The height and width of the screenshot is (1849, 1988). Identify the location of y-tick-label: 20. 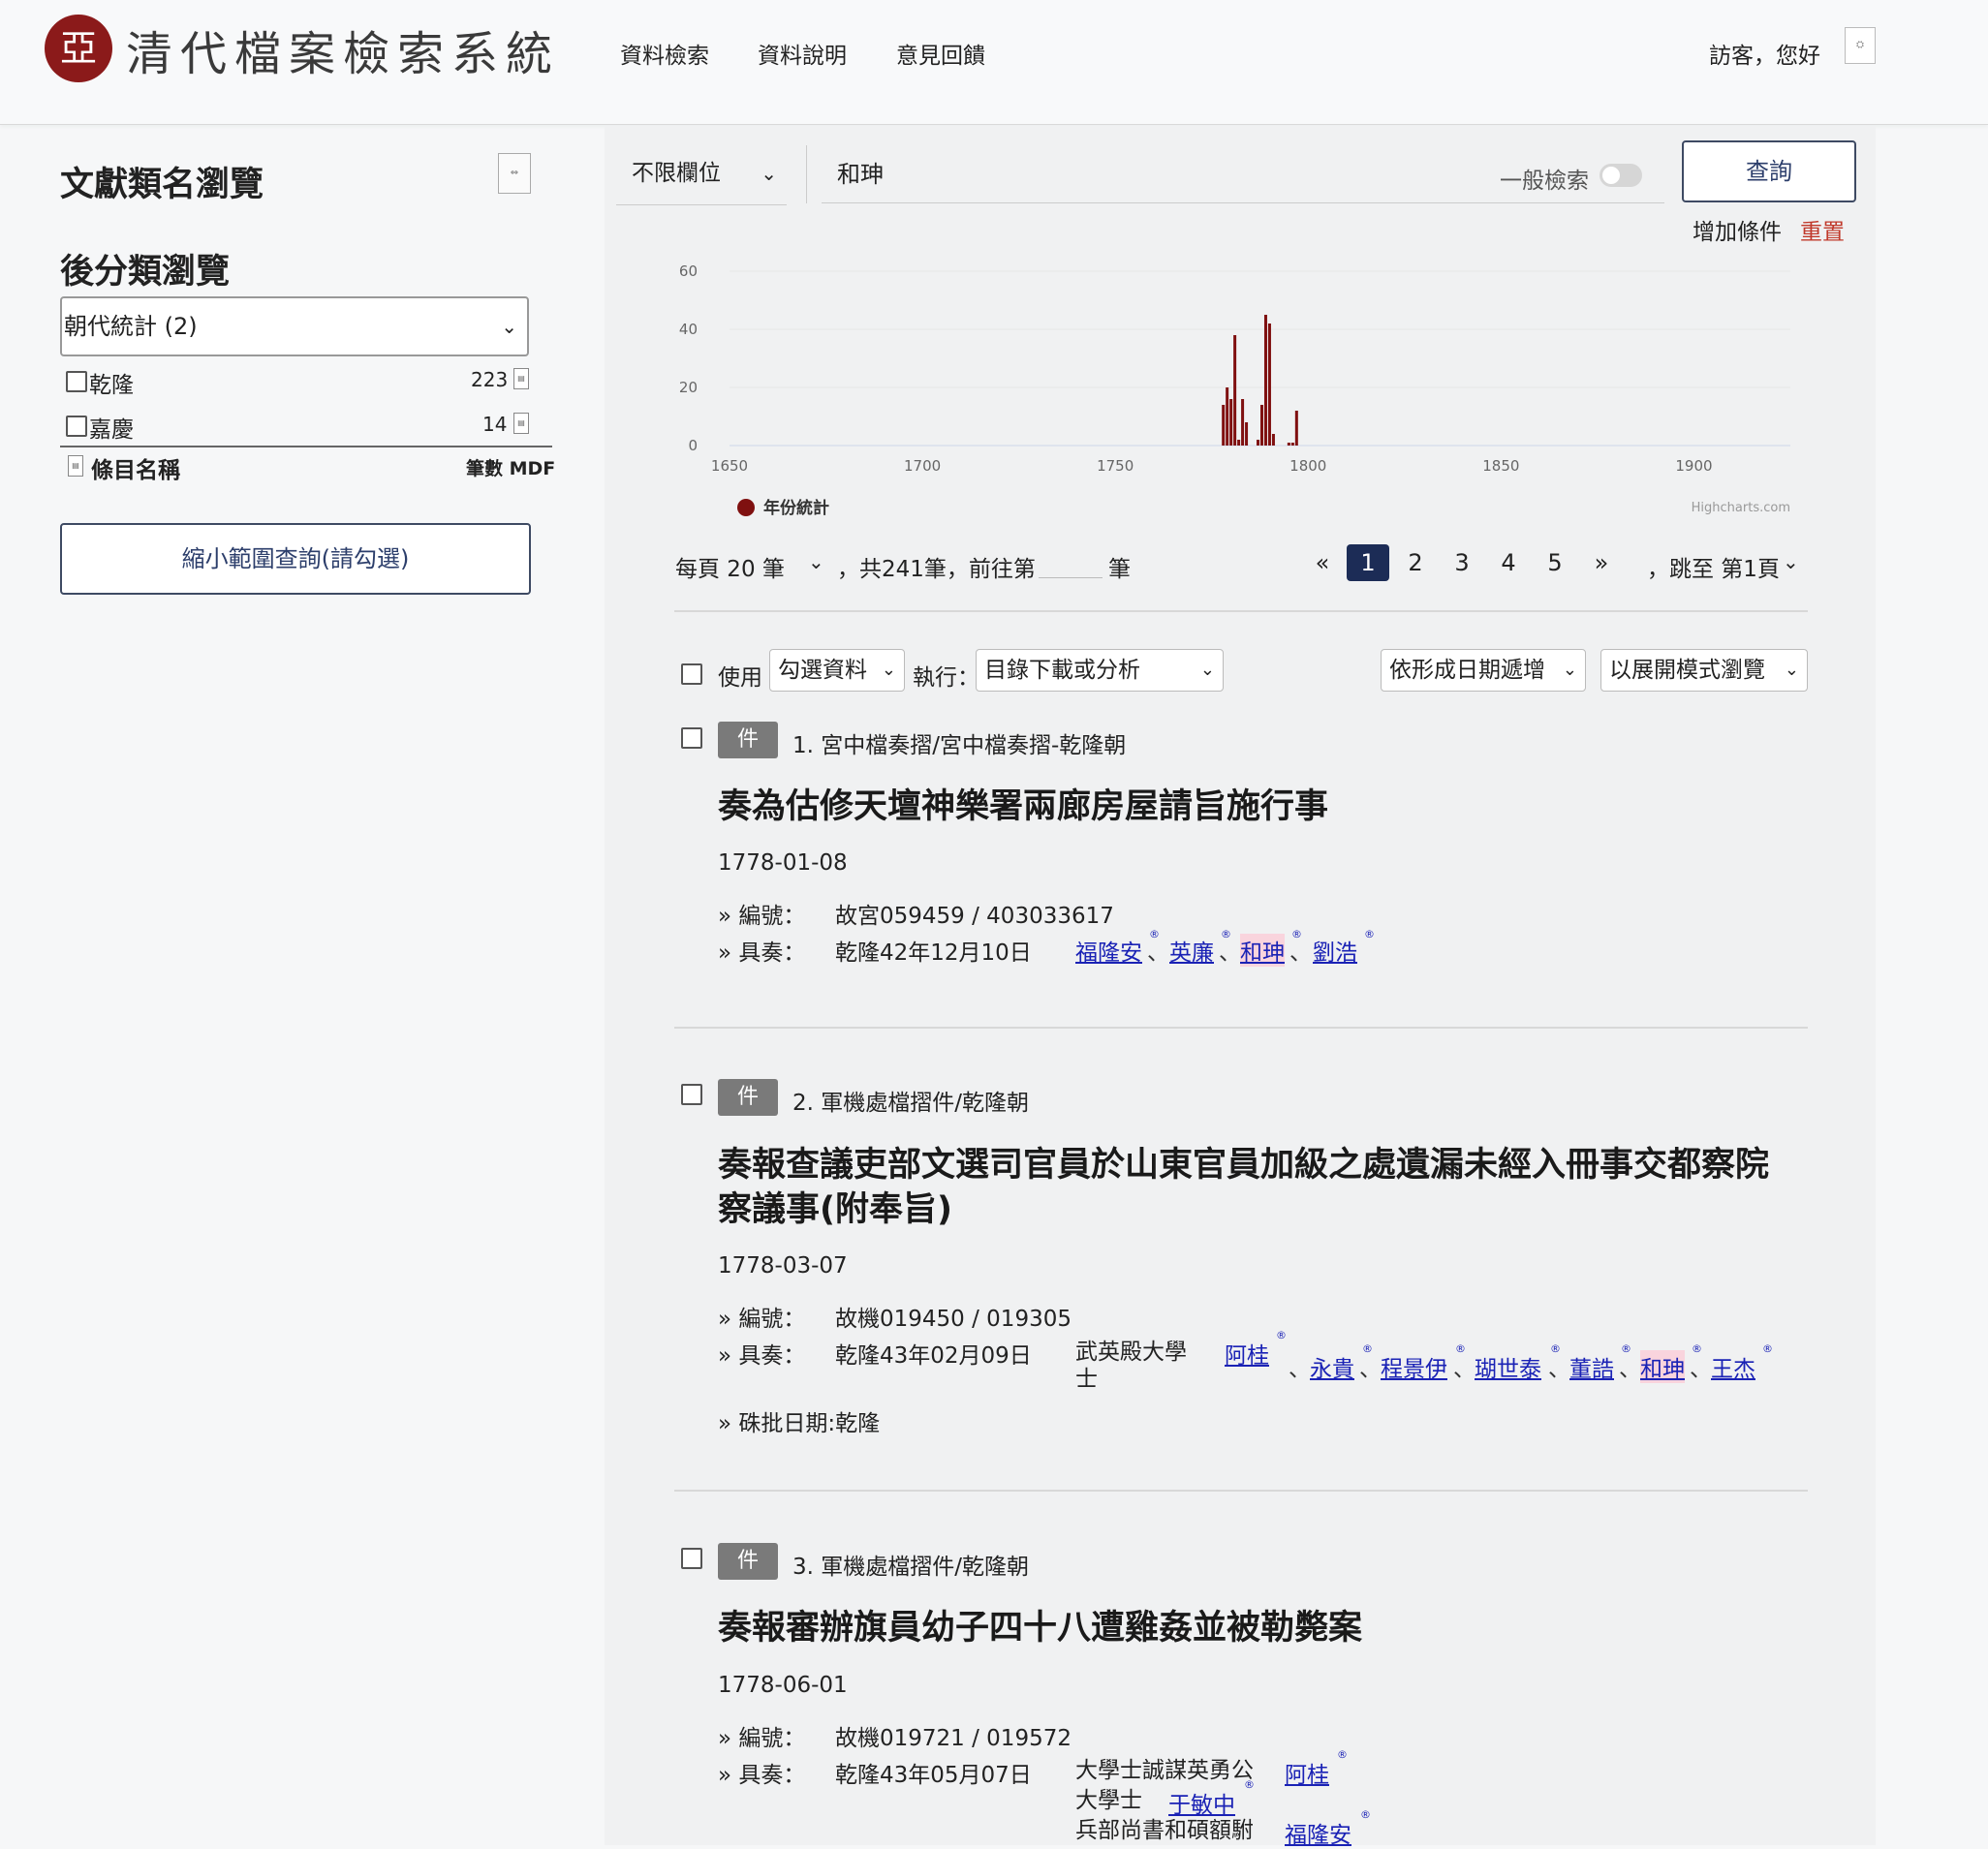
(688, 387).